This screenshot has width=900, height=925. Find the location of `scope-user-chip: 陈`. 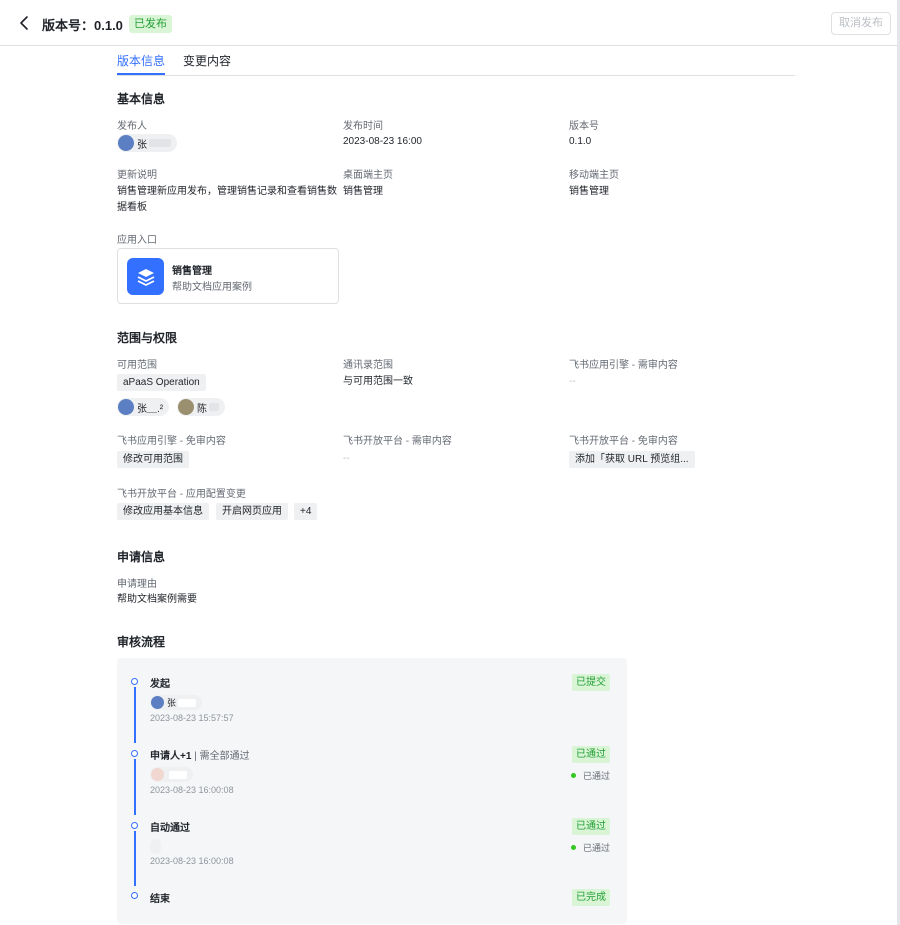

scope-user-chip: 陈 is located at coordinates (201, 407).